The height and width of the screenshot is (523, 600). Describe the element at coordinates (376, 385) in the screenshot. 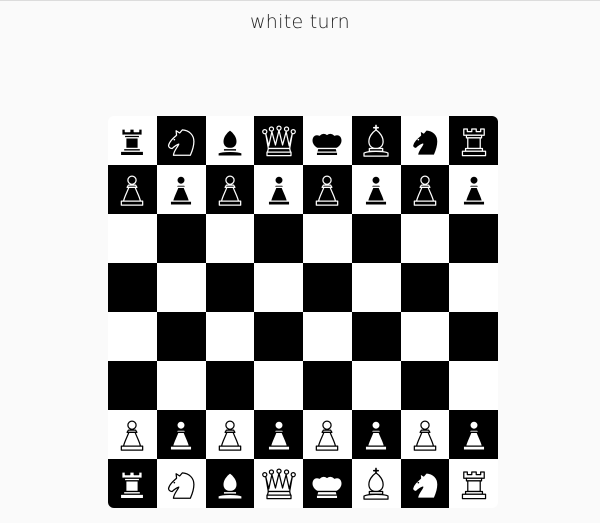

I see `square-f3` at that location.